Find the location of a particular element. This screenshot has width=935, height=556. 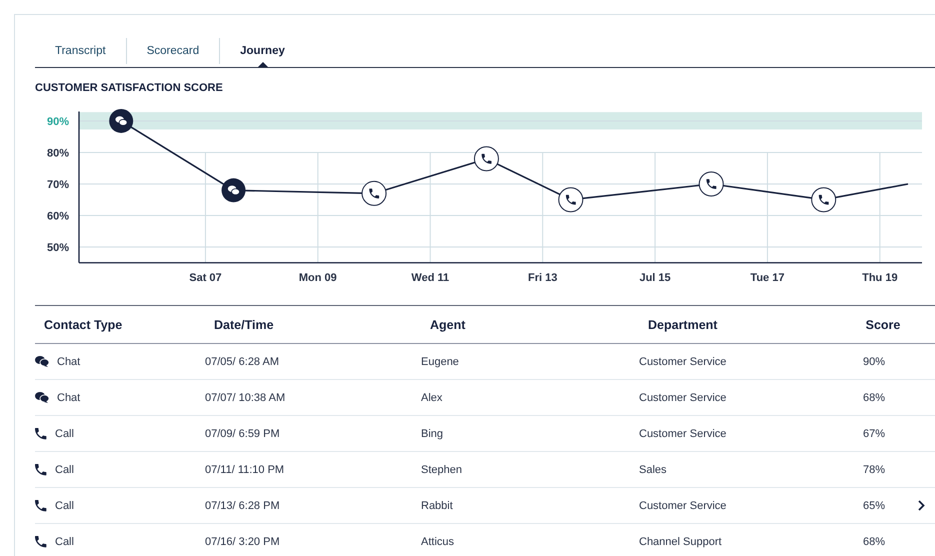

y-tick-label: 90% is located at coordinates (57, 122).